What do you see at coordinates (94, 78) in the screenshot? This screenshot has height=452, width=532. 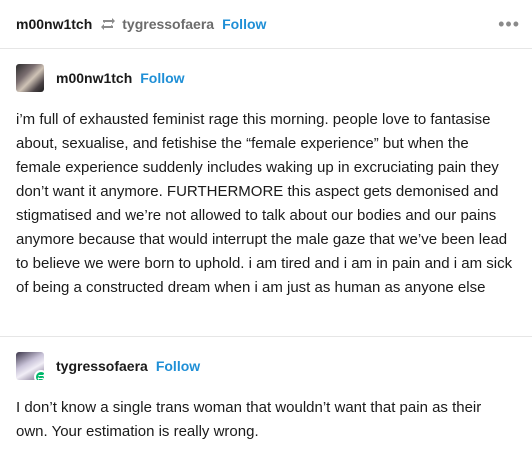 I see `post-author-username: m00nw1tch` at bounding box center [94, 78].